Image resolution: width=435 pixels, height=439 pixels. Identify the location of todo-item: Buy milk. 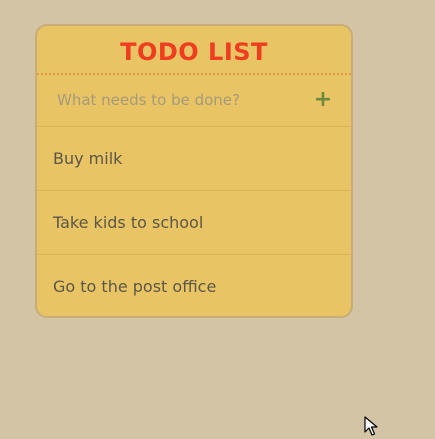
(194, 159).